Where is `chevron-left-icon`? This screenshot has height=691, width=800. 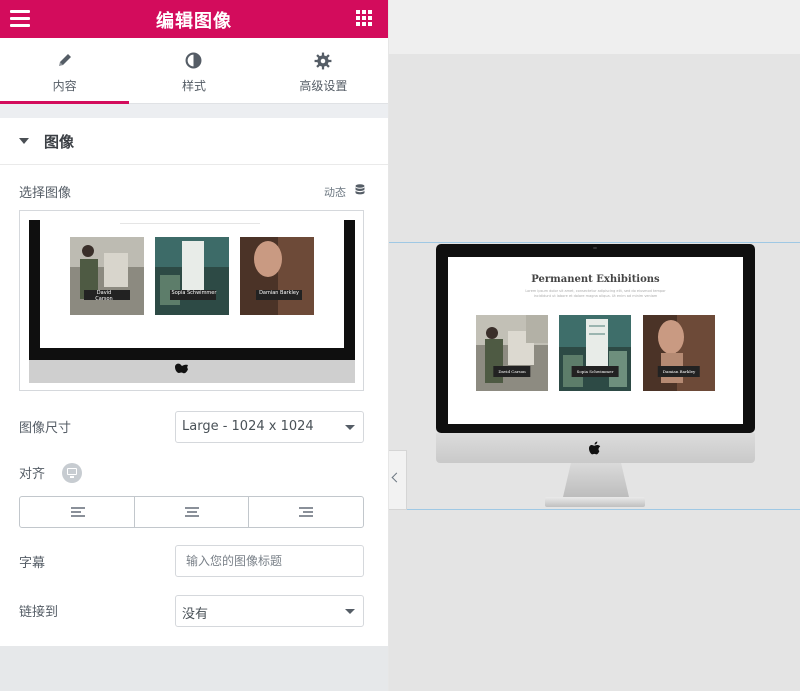 chevron-left-icon is located at coordinates (396, 477).